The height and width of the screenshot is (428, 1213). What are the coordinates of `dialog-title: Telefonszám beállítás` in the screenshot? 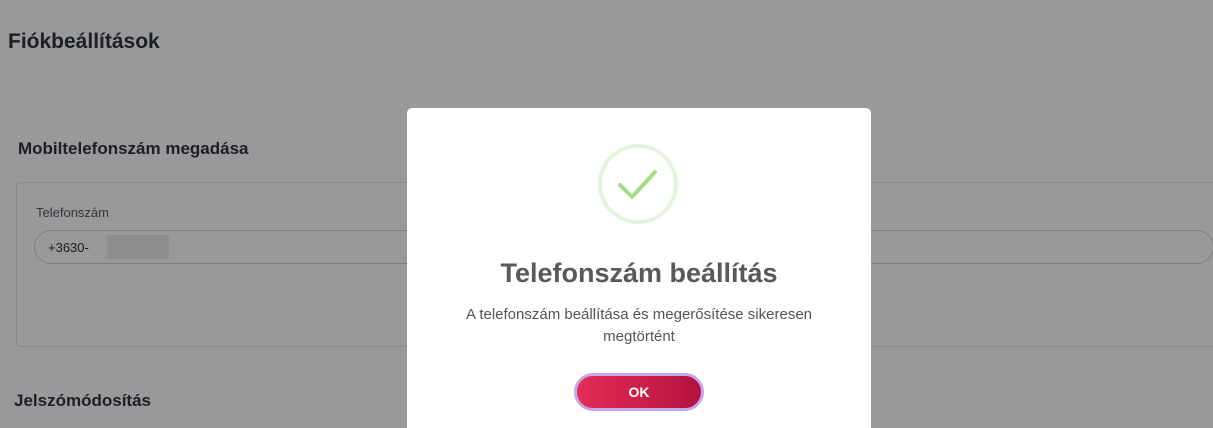 It's located at (639, 273).